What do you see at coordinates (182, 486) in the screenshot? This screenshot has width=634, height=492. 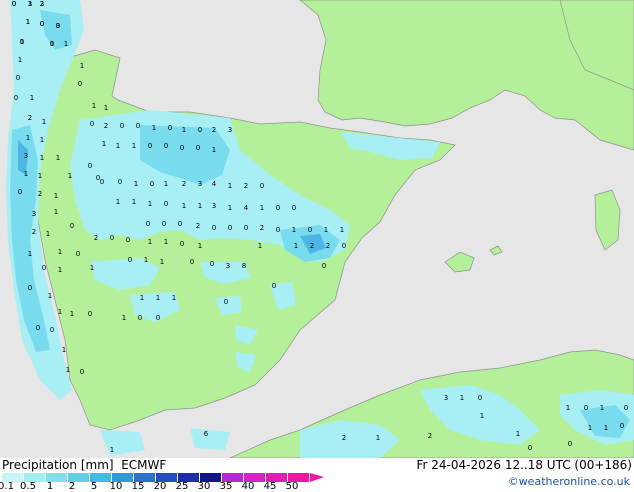 I see `legend-tick-label: 25` at bounding box center [182, 486].